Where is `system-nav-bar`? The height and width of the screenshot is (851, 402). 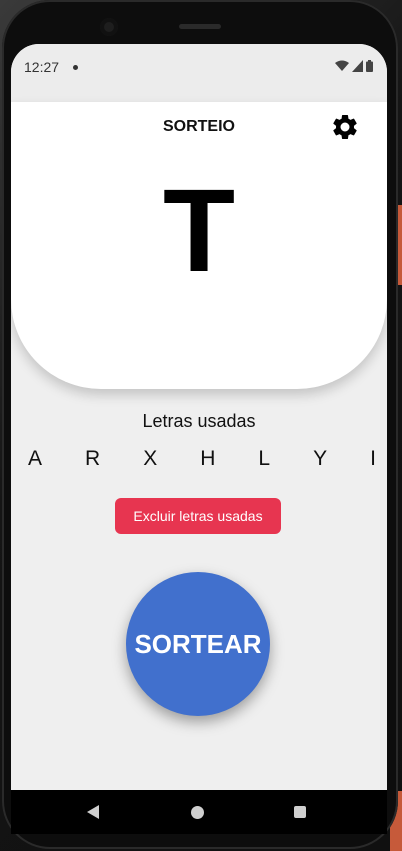 system-nav-bar is located at coordinates (199, 812).